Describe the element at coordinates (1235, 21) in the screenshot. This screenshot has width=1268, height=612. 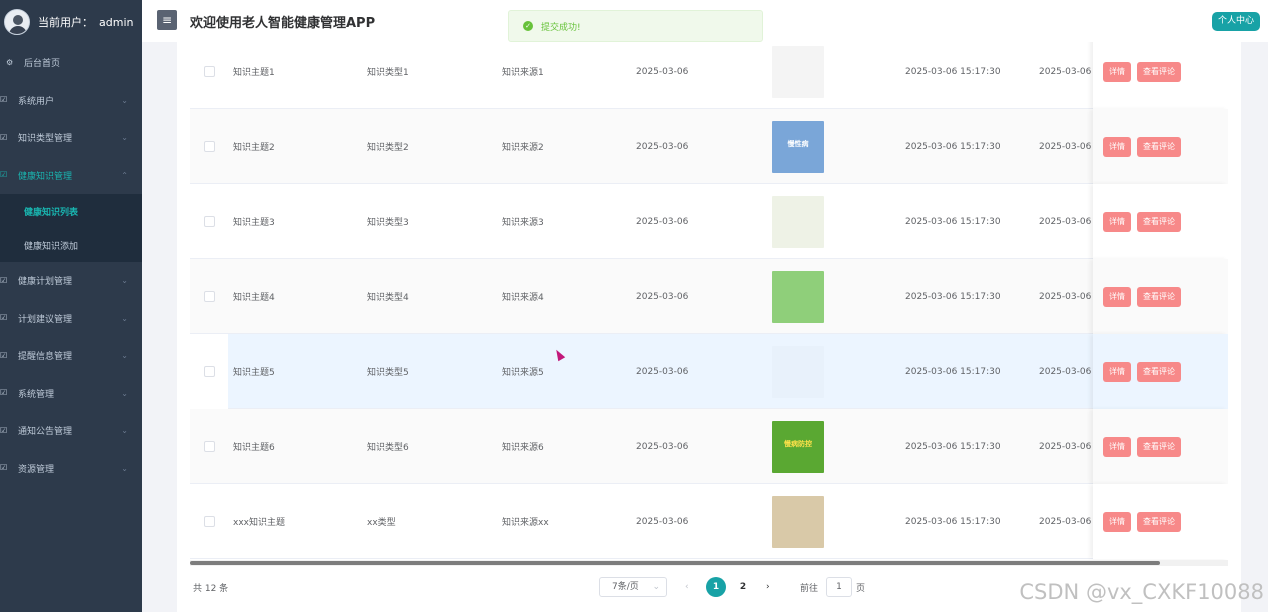
I see `personal-center-button: 个人中心` at that location.